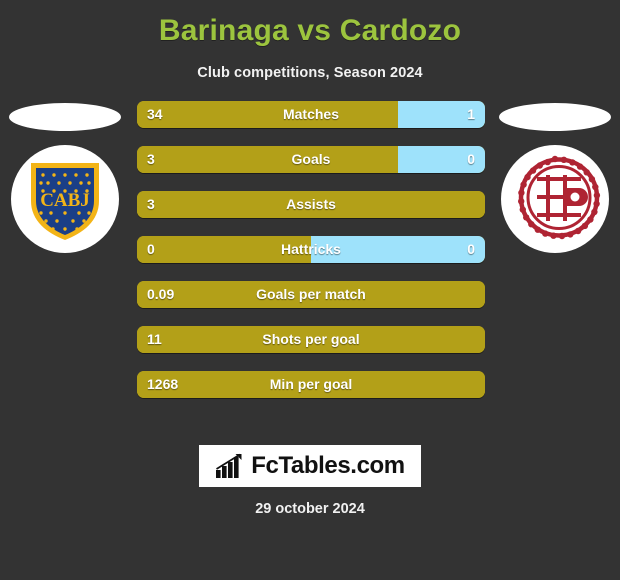  I want to click on stat-label: Assists, so click(311, 204).